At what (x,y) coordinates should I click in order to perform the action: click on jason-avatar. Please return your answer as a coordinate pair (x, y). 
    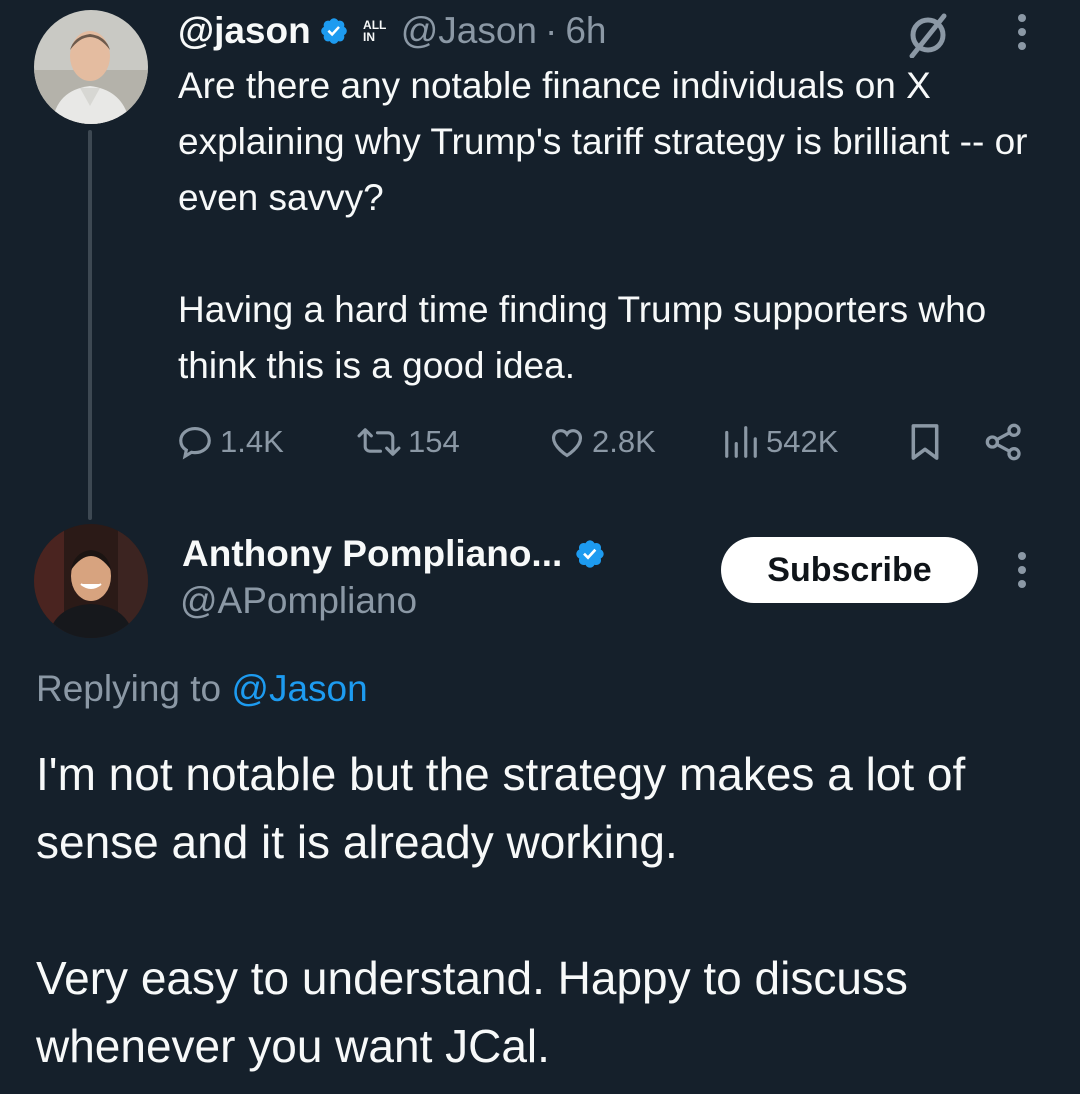
    Looking at the image, I should click on (91, 67).